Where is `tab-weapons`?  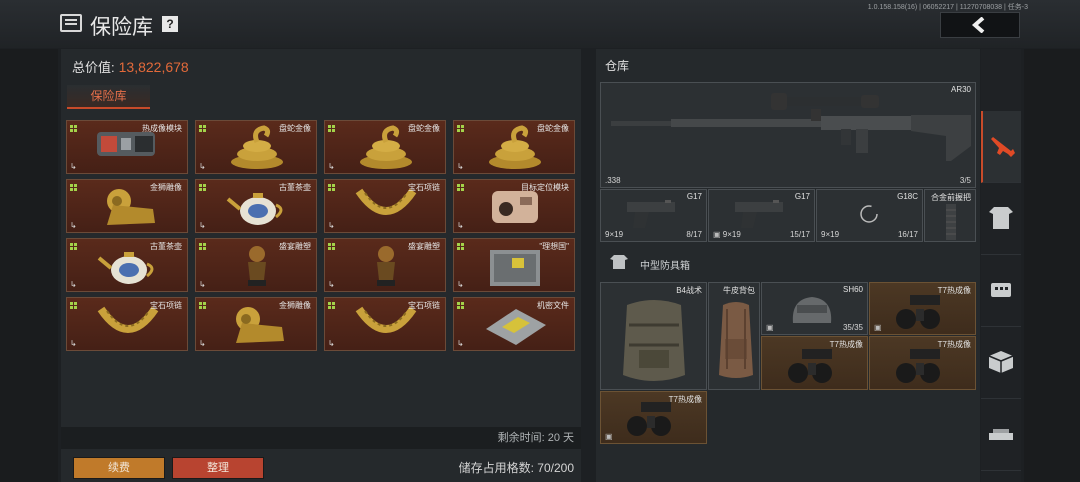 tab-weapons is located at coordinates (1001, 147).